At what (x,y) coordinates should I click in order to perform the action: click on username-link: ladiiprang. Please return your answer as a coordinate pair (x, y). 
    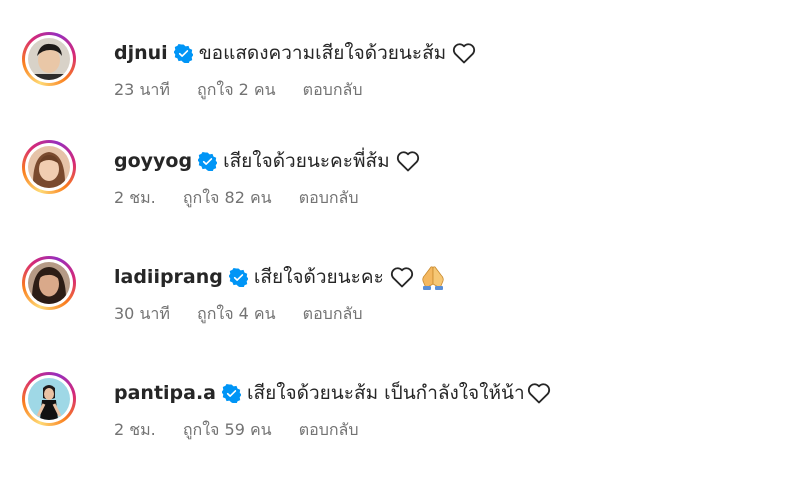
    Looking at the image, I should click on (168, 277).